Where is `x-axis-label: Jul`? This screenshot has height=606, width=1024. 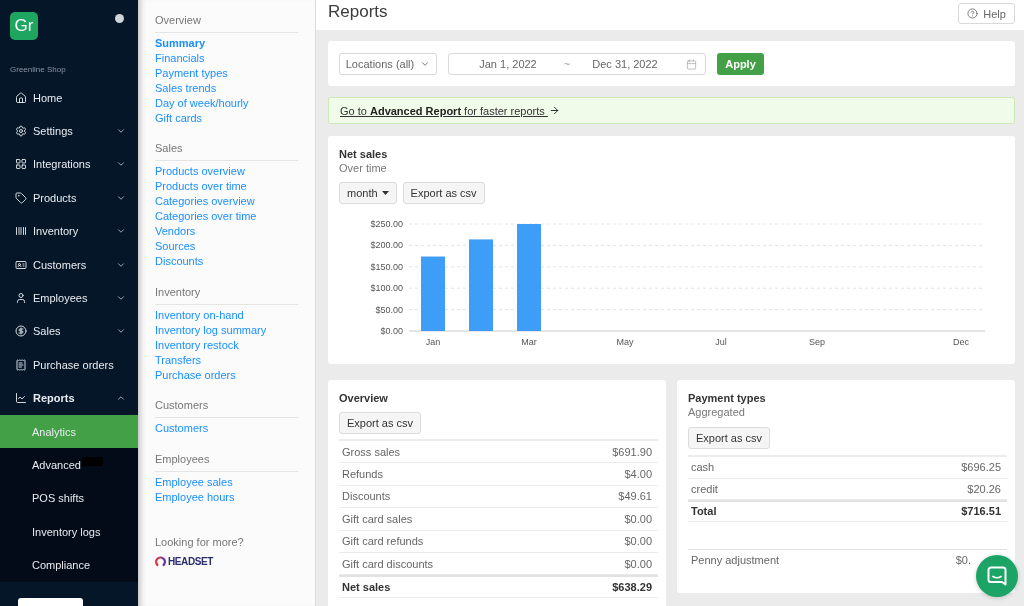
x-axis-label: Jul is located at coordinates (721, 342).